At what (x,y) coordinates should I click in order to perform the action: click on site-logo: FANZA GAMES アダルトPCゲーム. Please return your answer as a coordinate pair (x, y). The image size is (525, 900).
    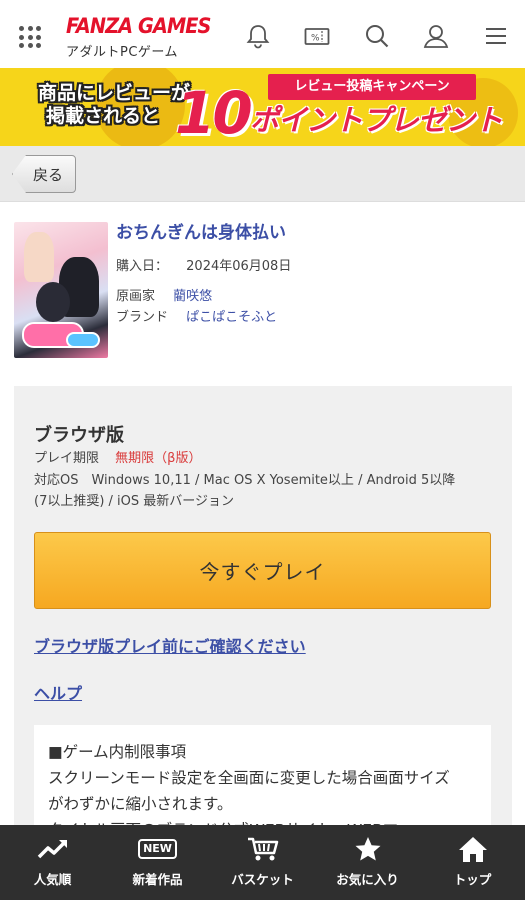
    Looking at the image, I should click on (144, 37).